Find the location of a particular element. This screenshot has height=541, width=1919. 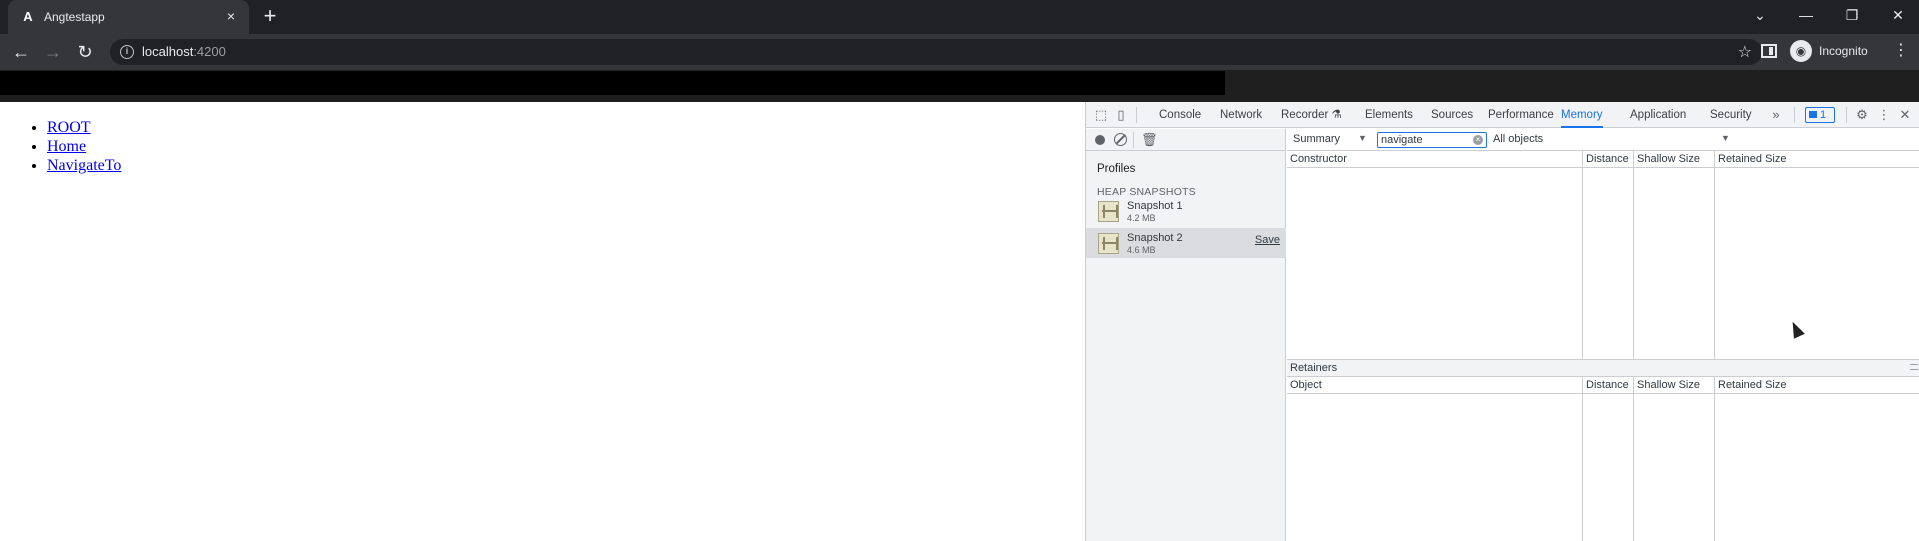

more-tabs-icon: » is located at coordinates (1776, 115).